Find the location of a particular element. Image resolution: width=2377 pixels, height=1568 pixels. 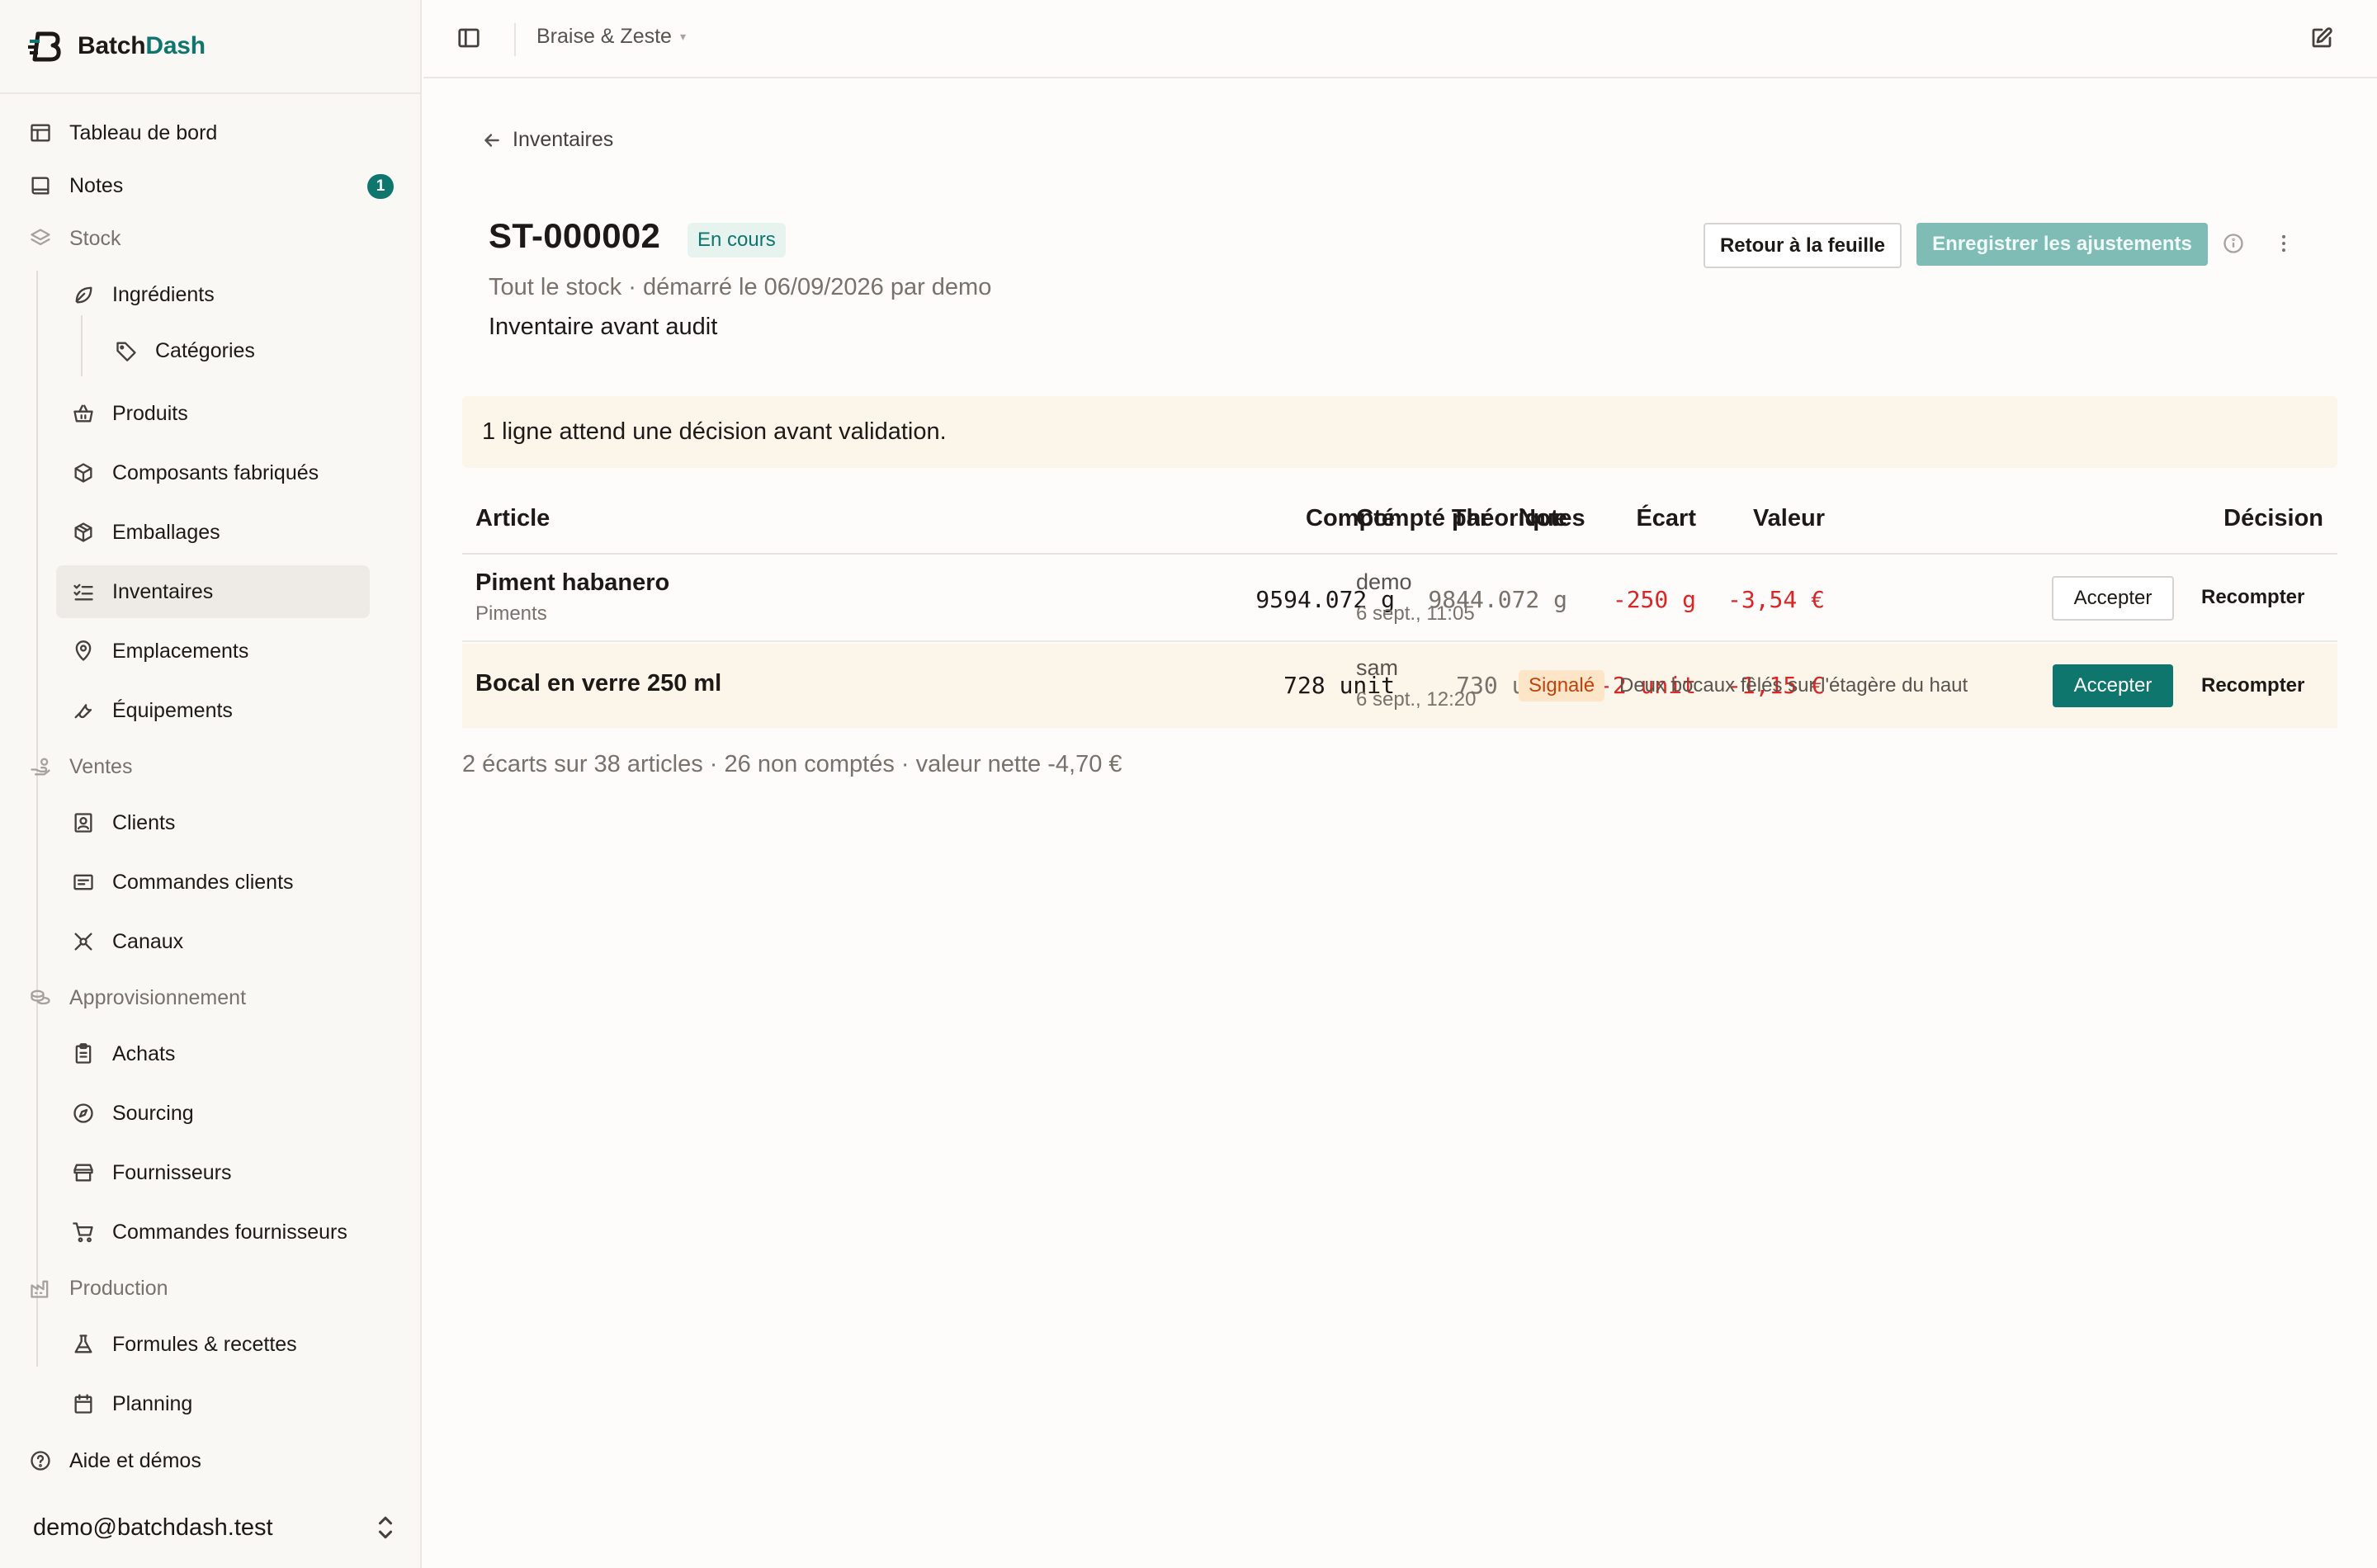

col-value: Valeur is located at coordinates (1789, 518).